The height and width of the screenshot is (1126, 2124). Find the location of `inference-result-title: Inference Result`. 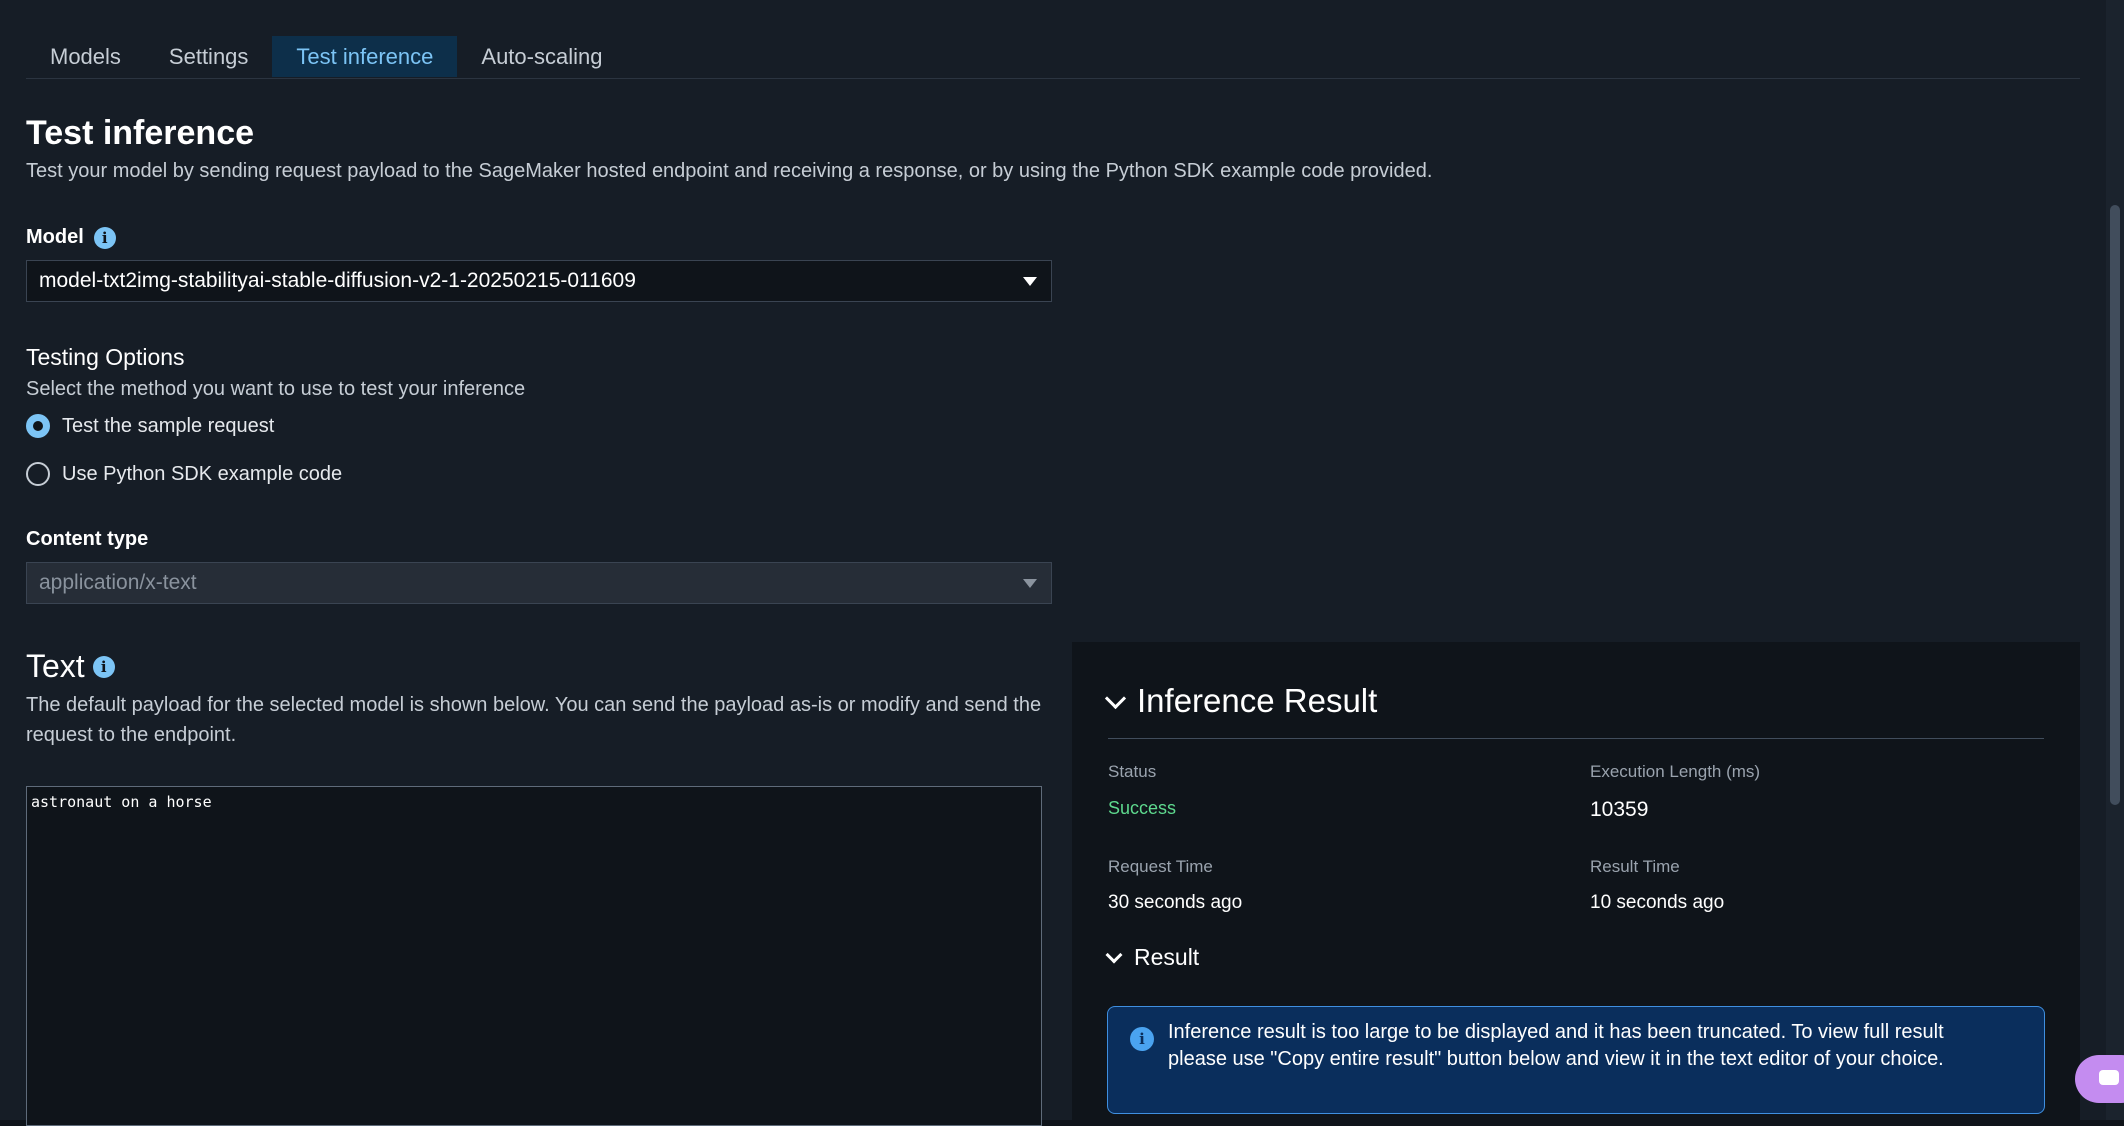

inference-result-title: Inference Result is located at coordinates (1257, 700).